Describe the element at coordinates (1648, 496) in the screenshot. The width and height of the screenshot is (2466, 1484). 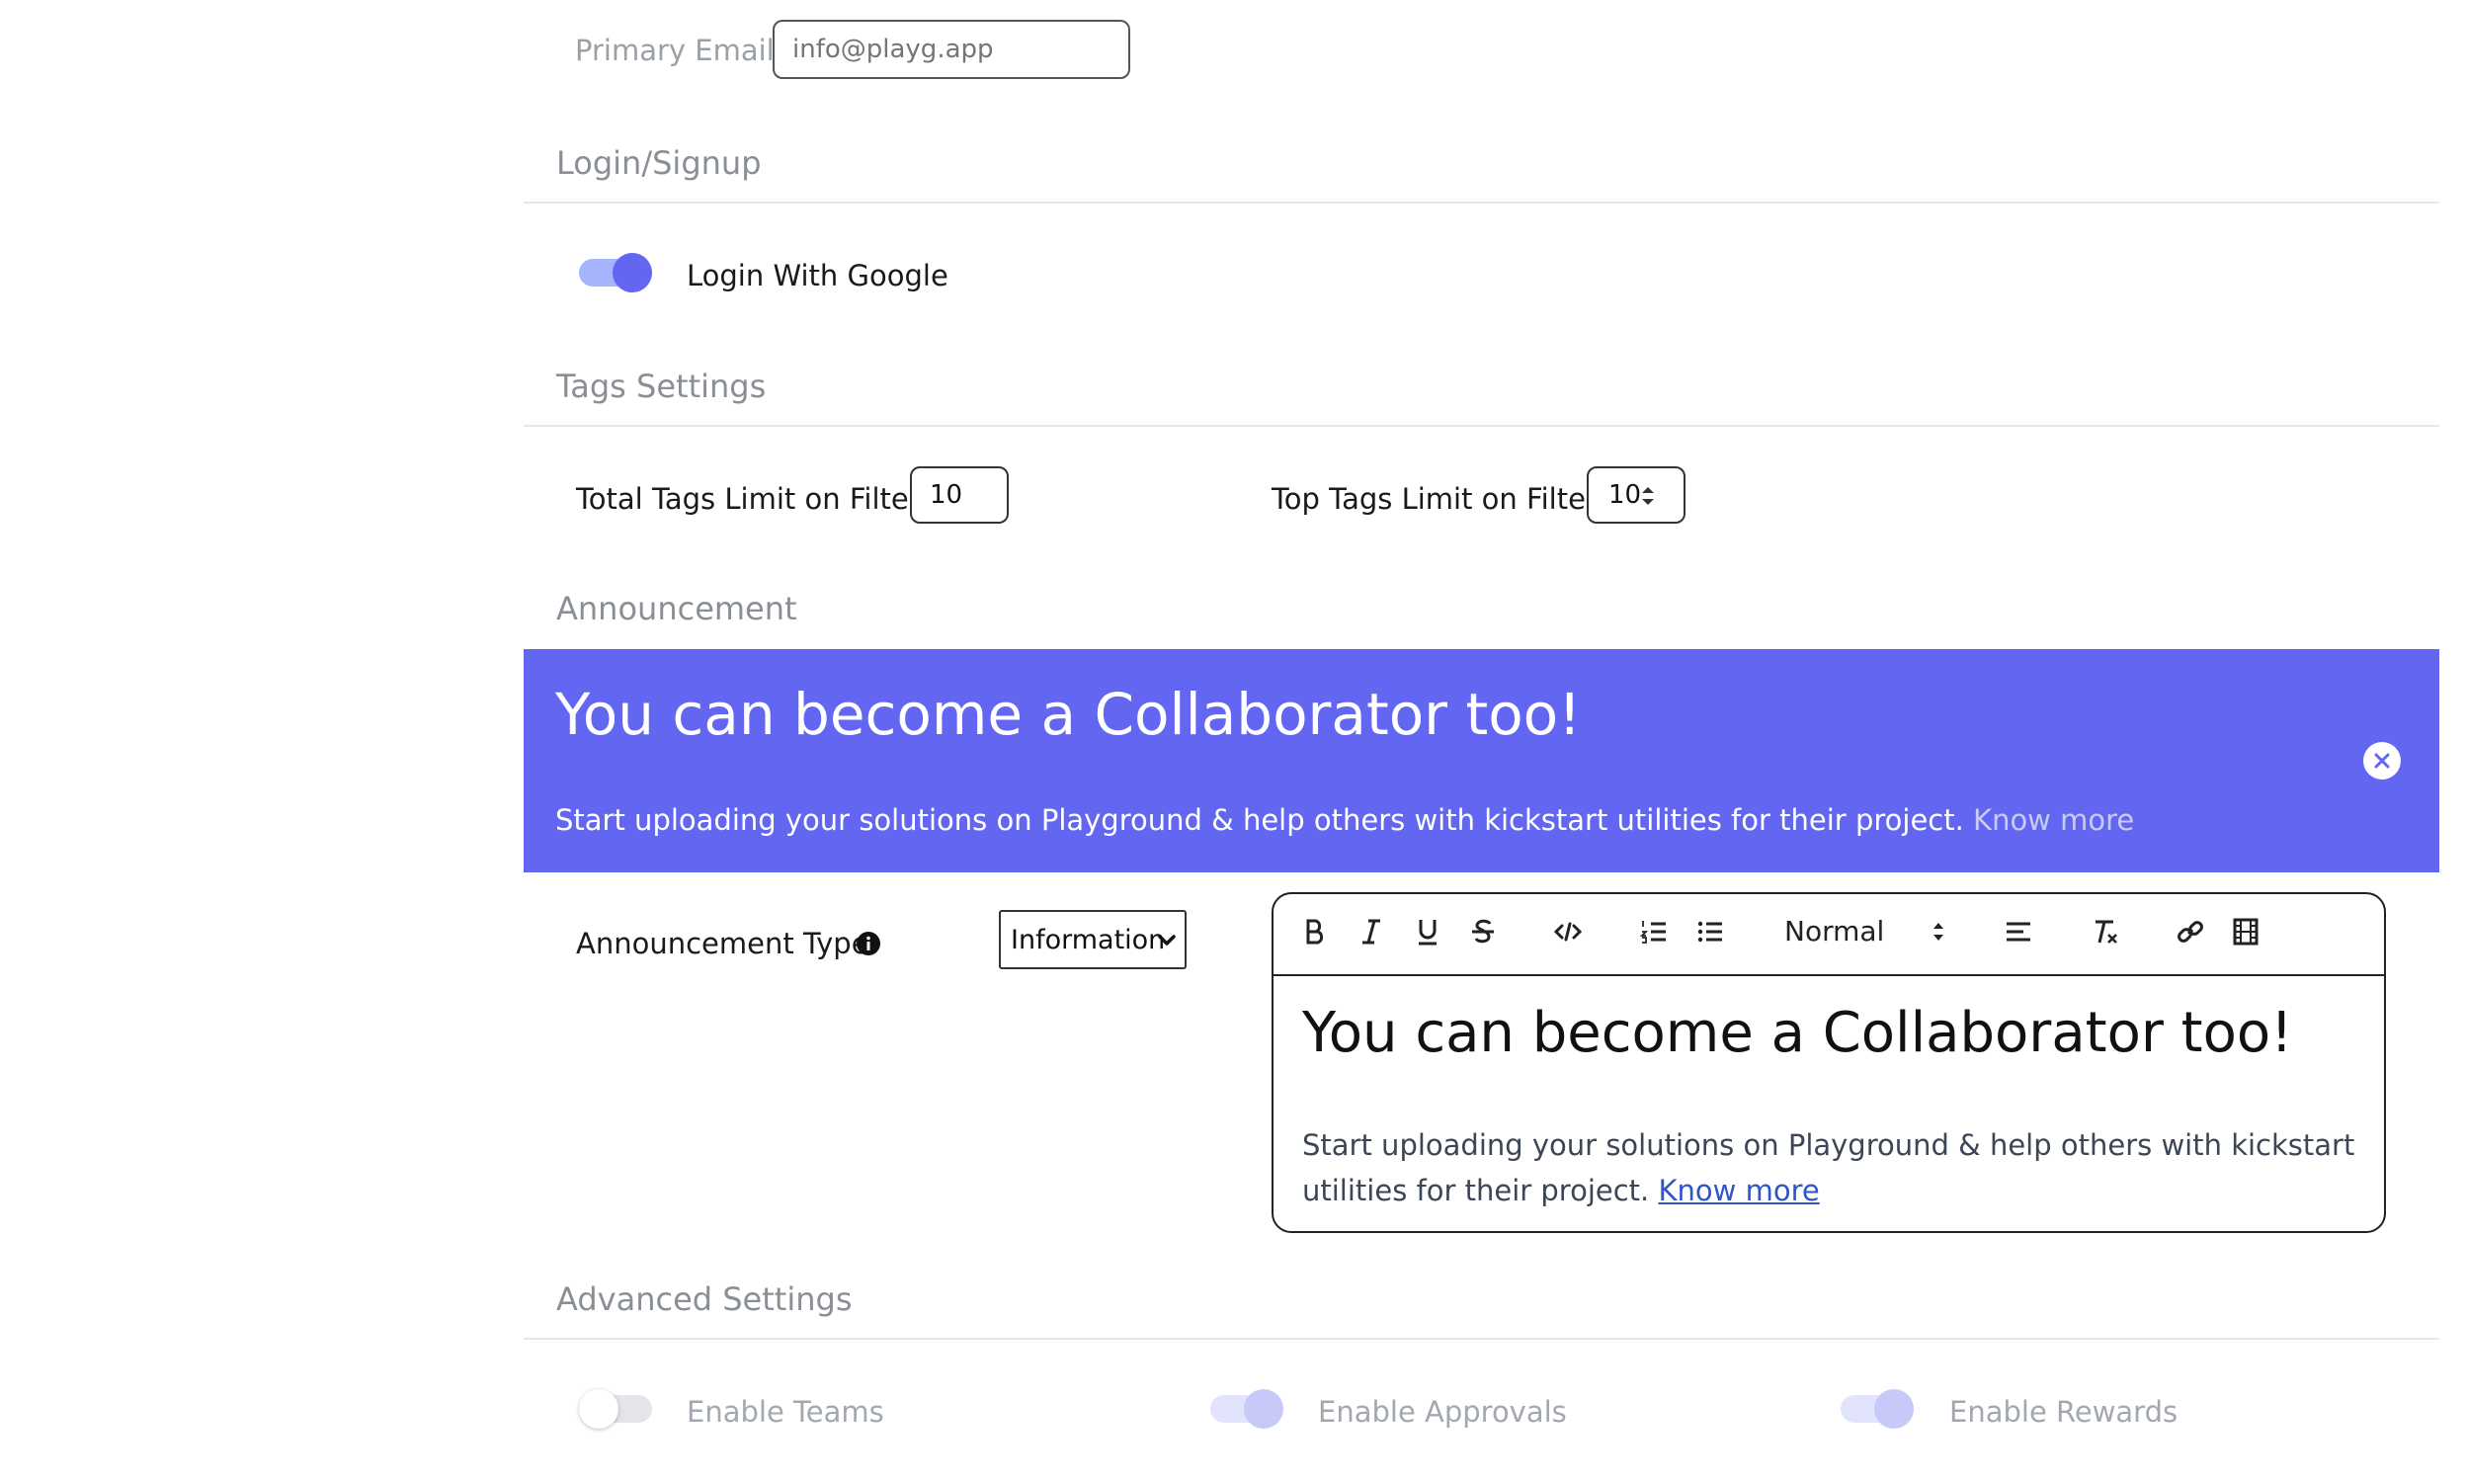
I see `spinner-arrows-icon` at that location.